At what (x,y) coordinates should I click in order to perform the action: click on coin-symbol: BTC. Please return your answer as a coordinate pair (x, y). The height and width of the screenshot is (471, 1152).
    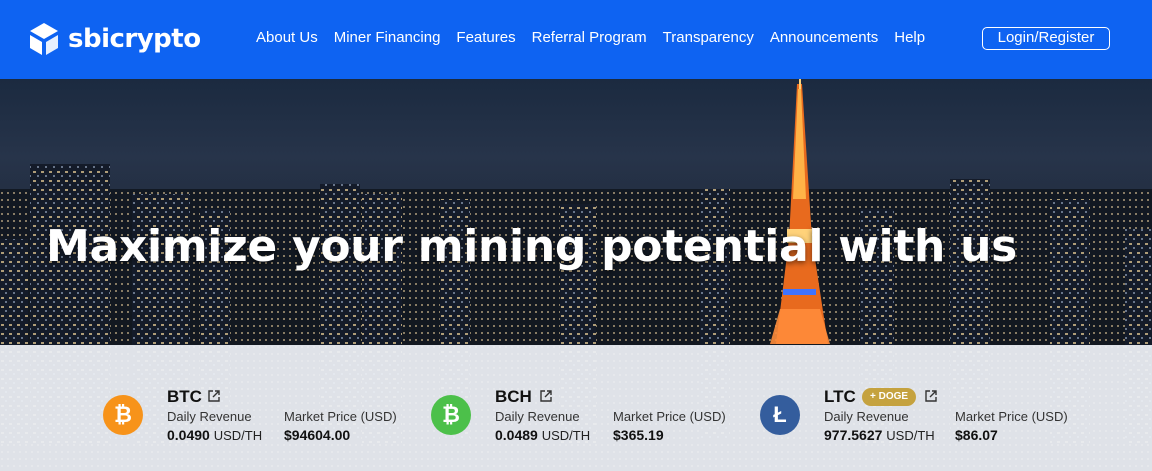
    Looking at the image, I should click on (184, 396).